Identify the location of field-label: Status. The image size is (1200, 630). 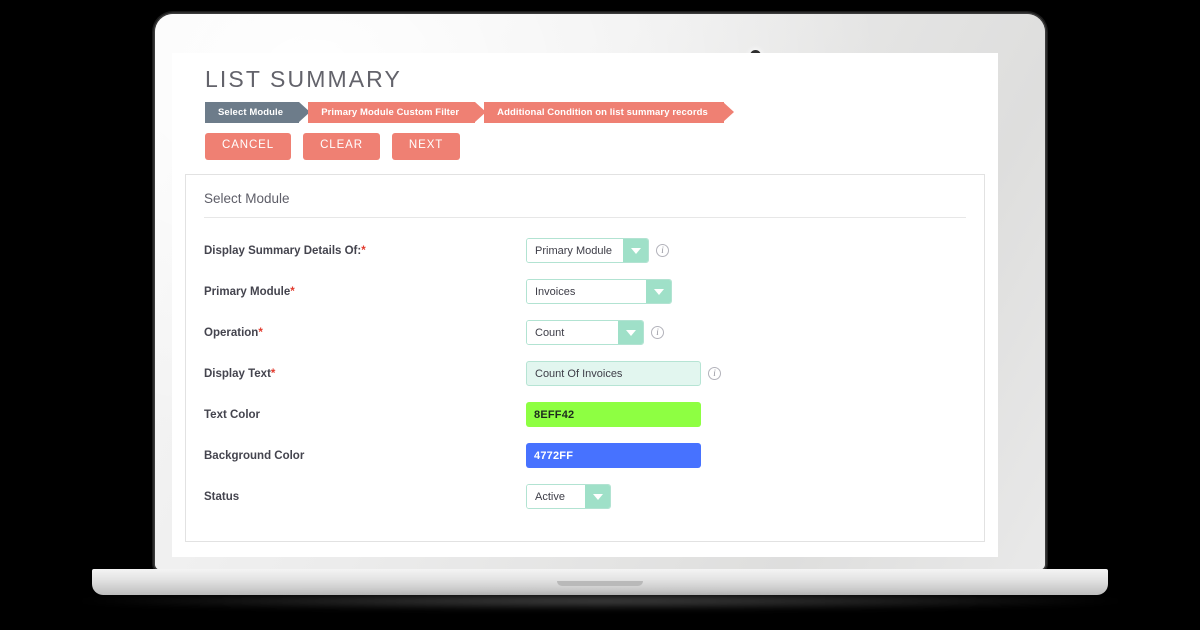
(365, 497).